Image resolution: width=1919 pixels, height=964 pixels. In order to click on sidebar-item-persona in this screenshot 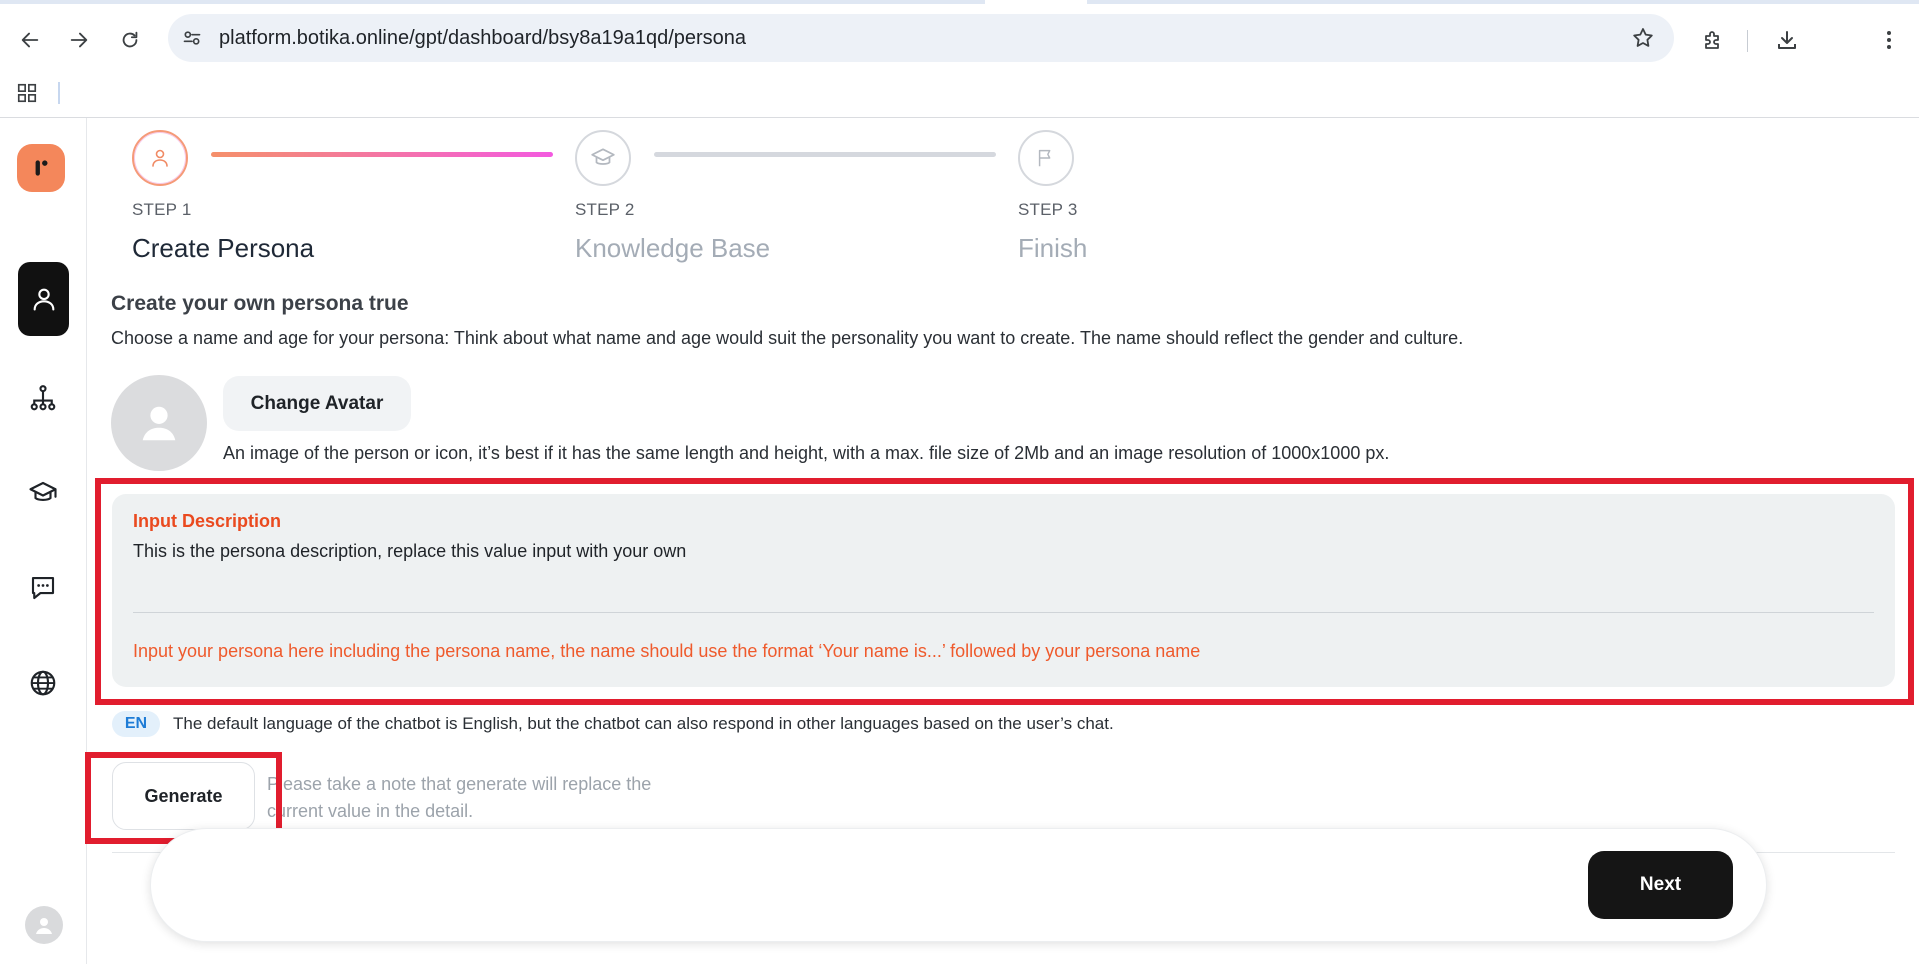, I will do `click(43, 299)`.